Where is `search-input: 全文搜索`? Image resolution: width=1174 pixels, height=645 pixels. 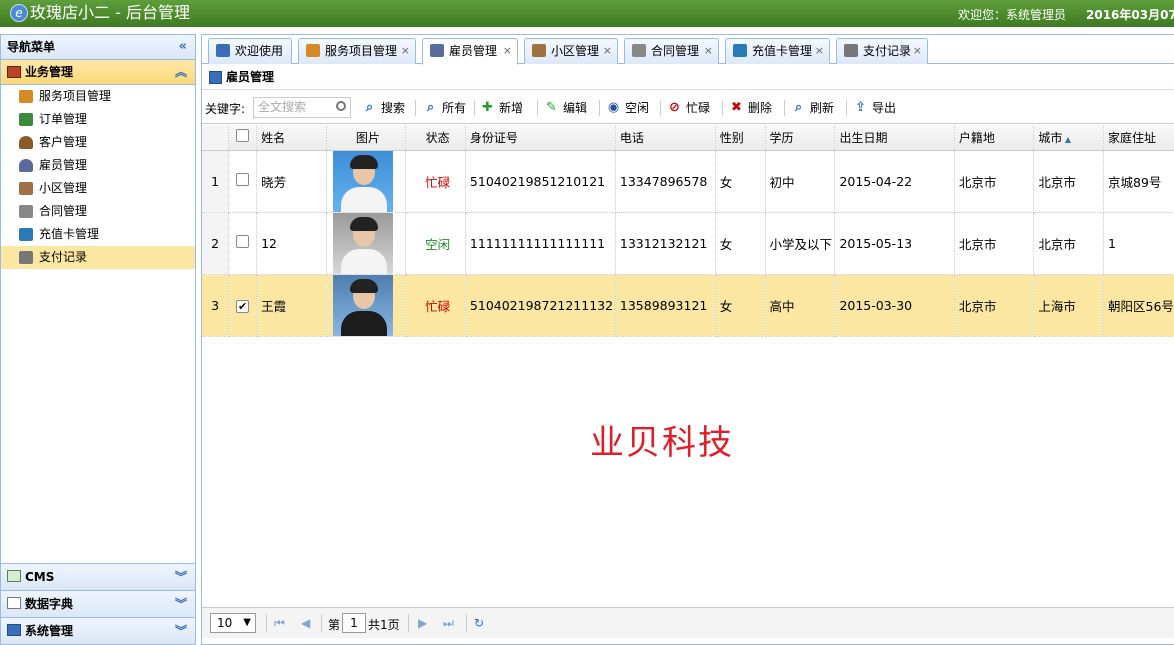 search-input: 全文搜索 is located at coordinates (302, 107).